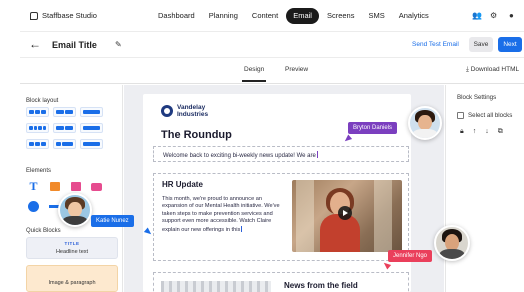 This screenshot has width=524, height=292. Describe the element at coordinates (72, 248) in the screenshot. I see `quick-block-headline: TITLE Headline text` at that location.